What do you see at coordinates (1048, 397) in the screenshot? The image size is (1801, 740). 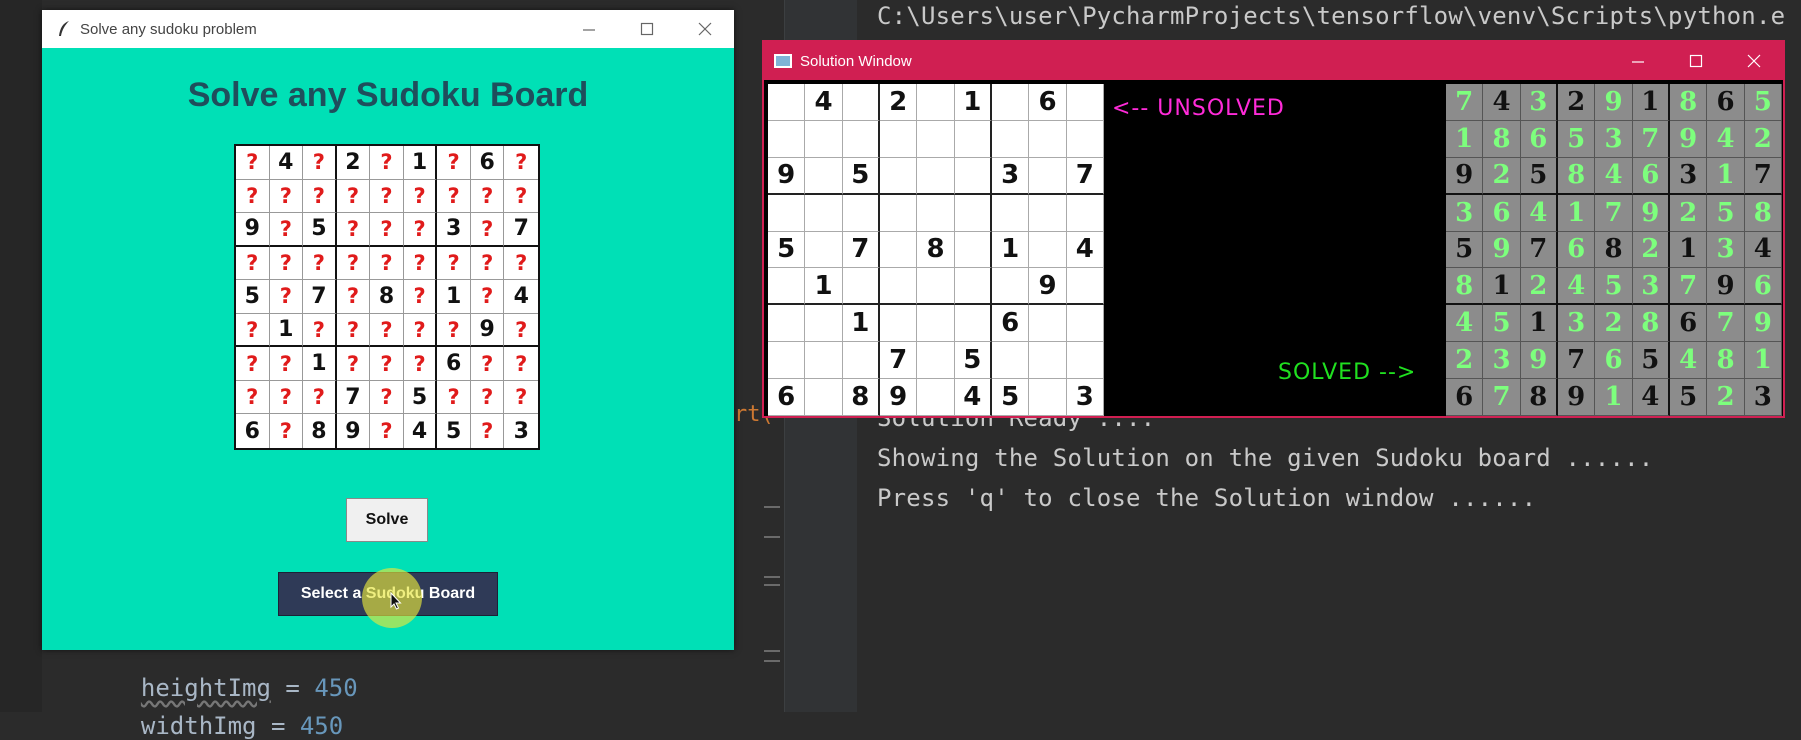 I see `unsolved-cell-r9-c8` at bounding box center [1048, 397].